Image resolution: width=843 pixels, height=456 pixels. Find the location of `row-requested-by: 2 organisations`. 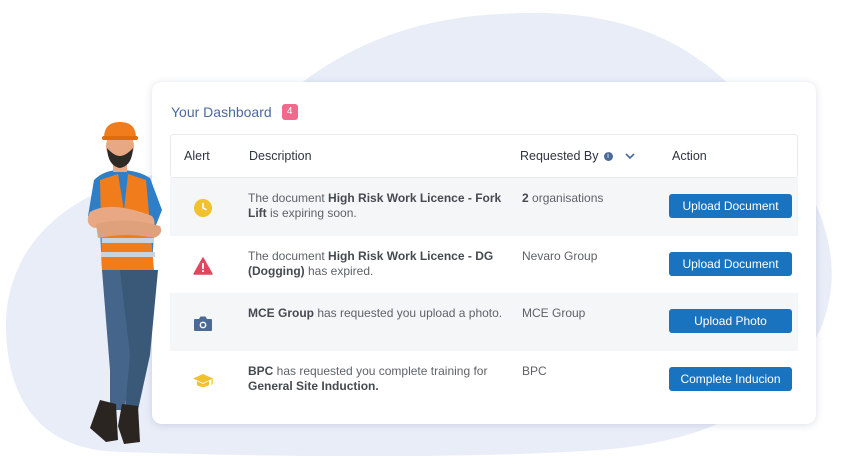

row-requested-by: 2 organisations is located at coordinates (563, 198).